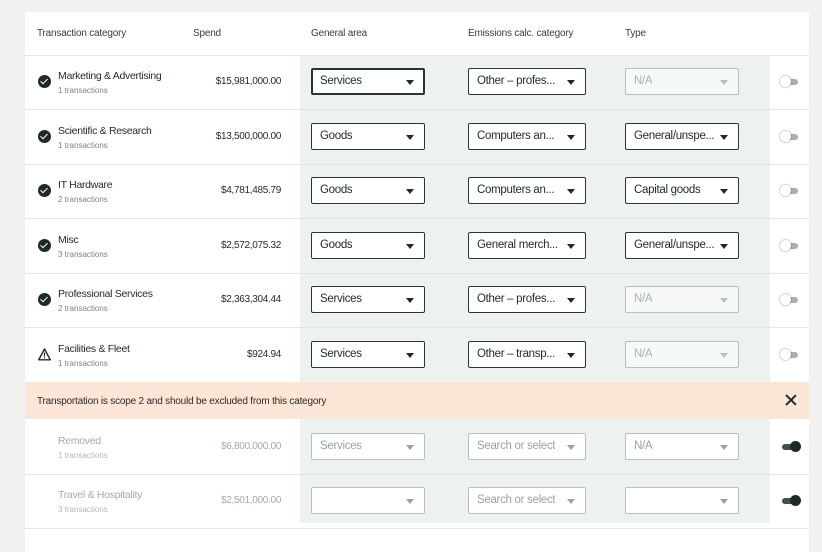  What do you see at coordinates (667, 190) in the screenshot?
I see `type-value: Capital goods` at bounding box center [667, 190].